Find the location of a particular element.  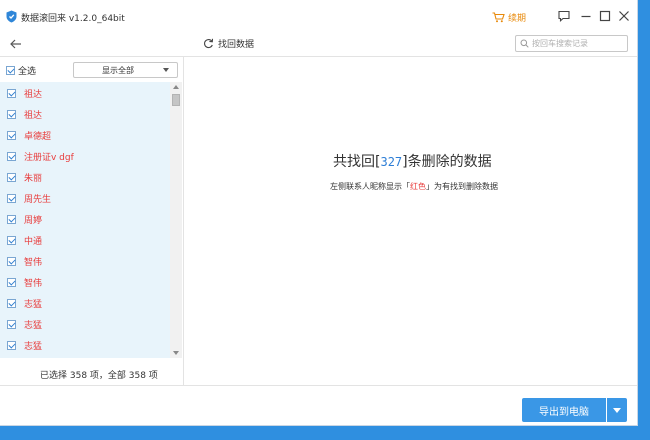

recover-data-button: 找回数据 is located at coordinates (228, 43).